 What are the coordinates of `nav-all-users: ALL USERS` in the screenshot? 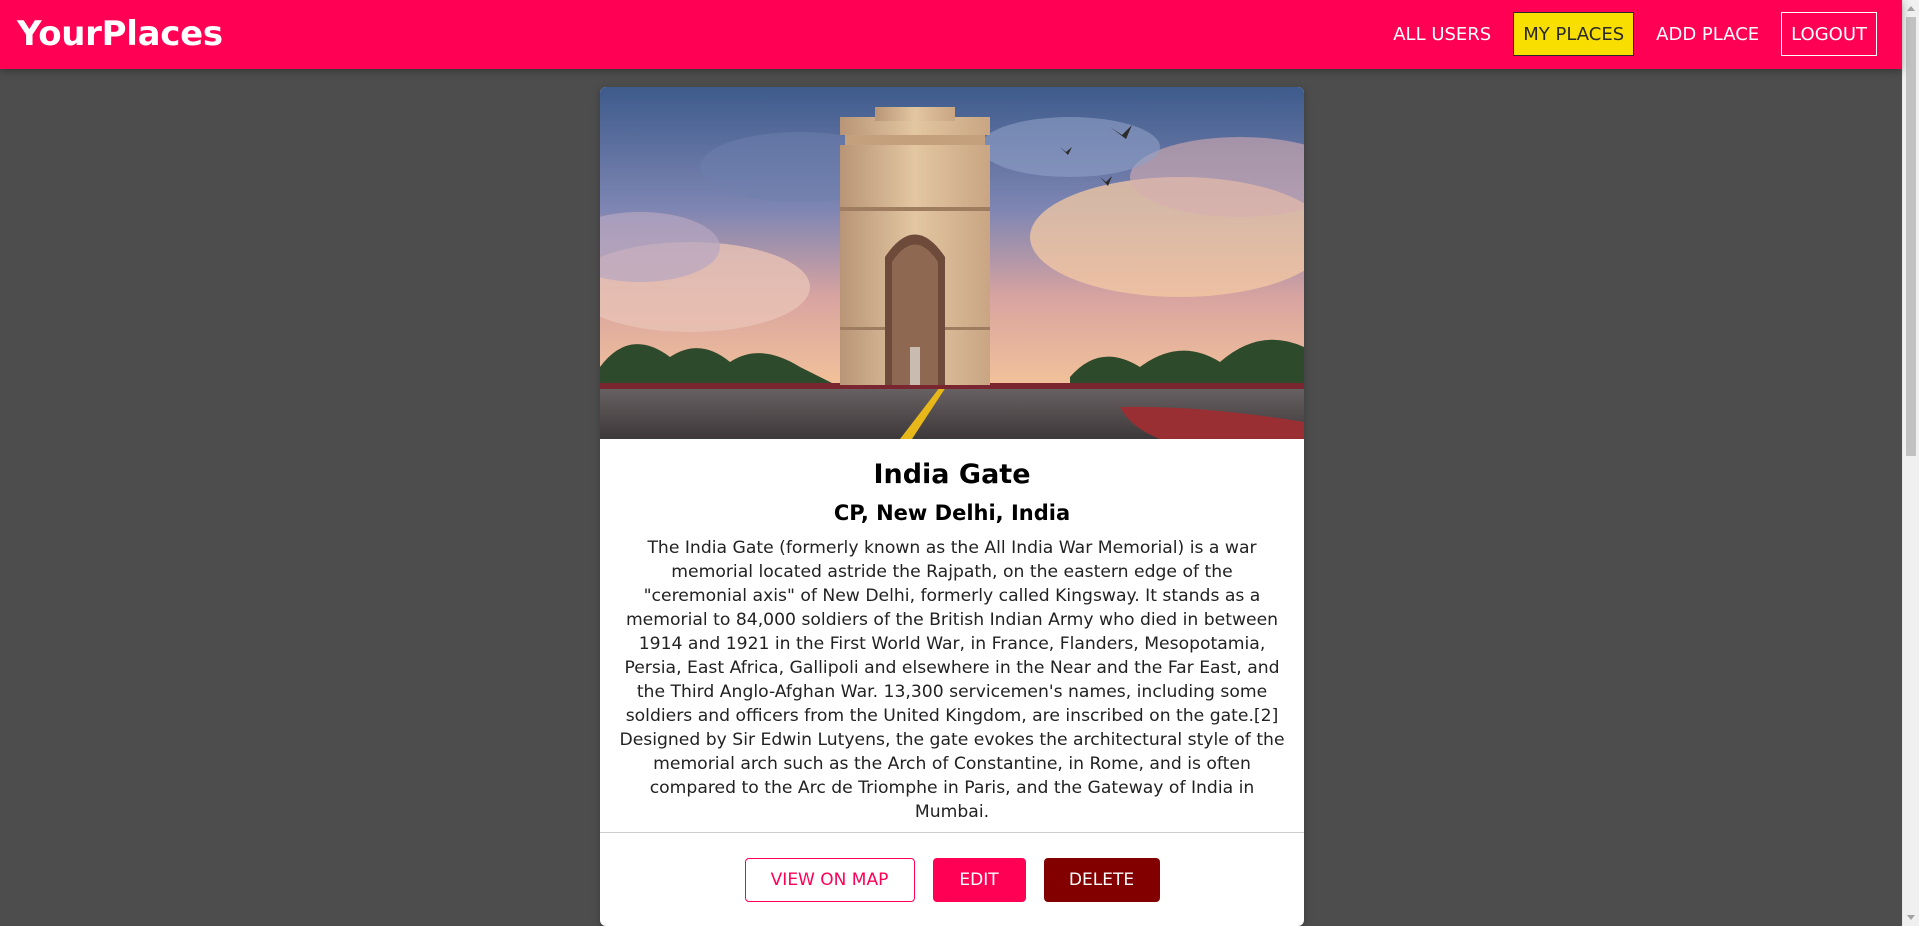 It's located at (1442, 34).